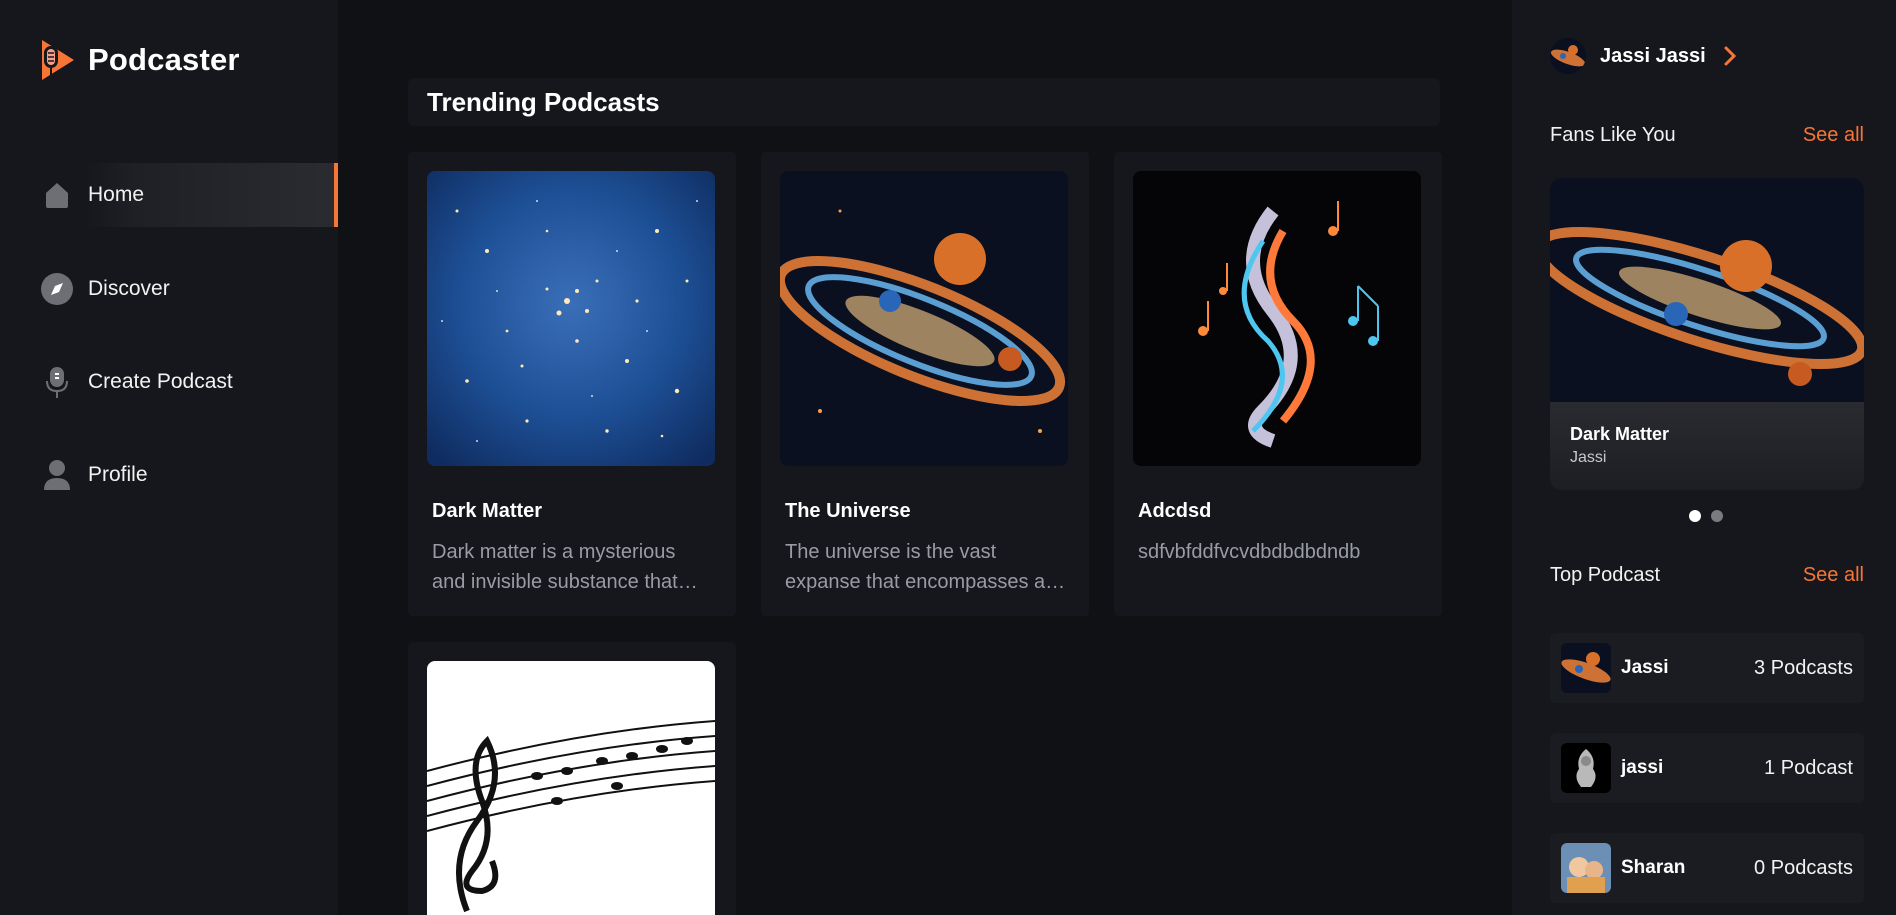 This screenshot has width=1896, height=915. Describe the element at coordinates (924, 102) in the screenshot. I see `trending-header: Trending Podcasts` at that location.